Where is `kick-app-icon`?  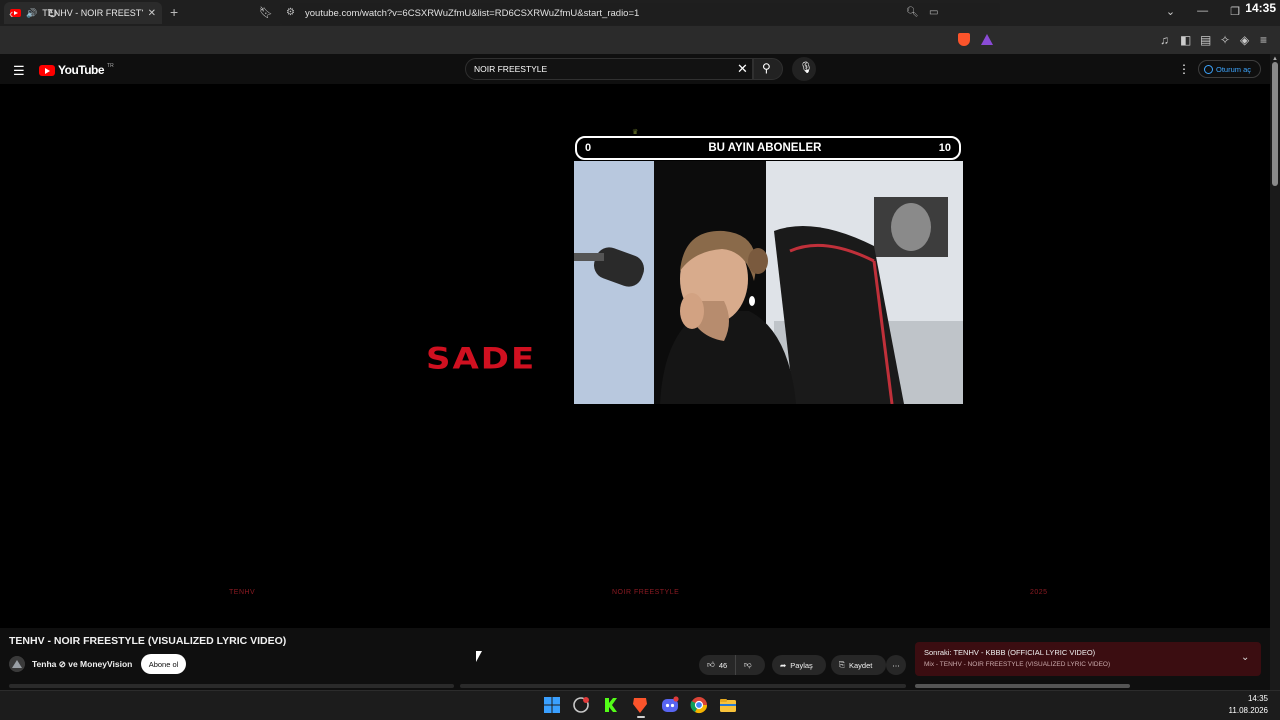
kick-app-icon is located at coordinates (611, 705).